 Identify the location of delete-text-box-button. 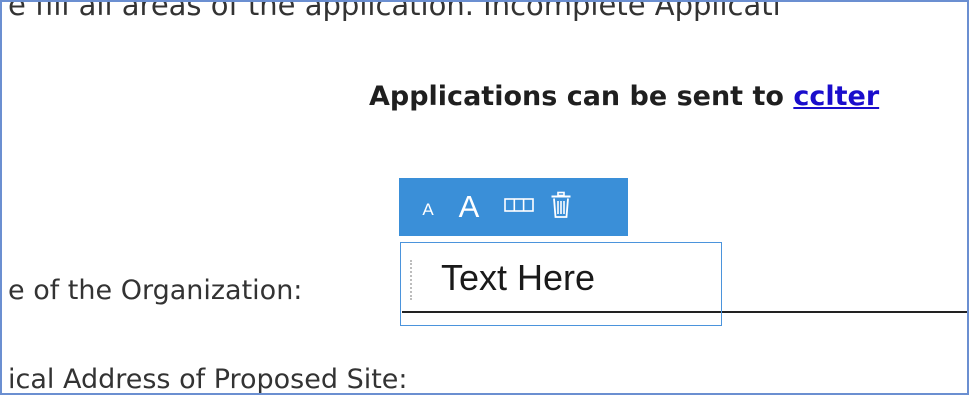
(561, 207).